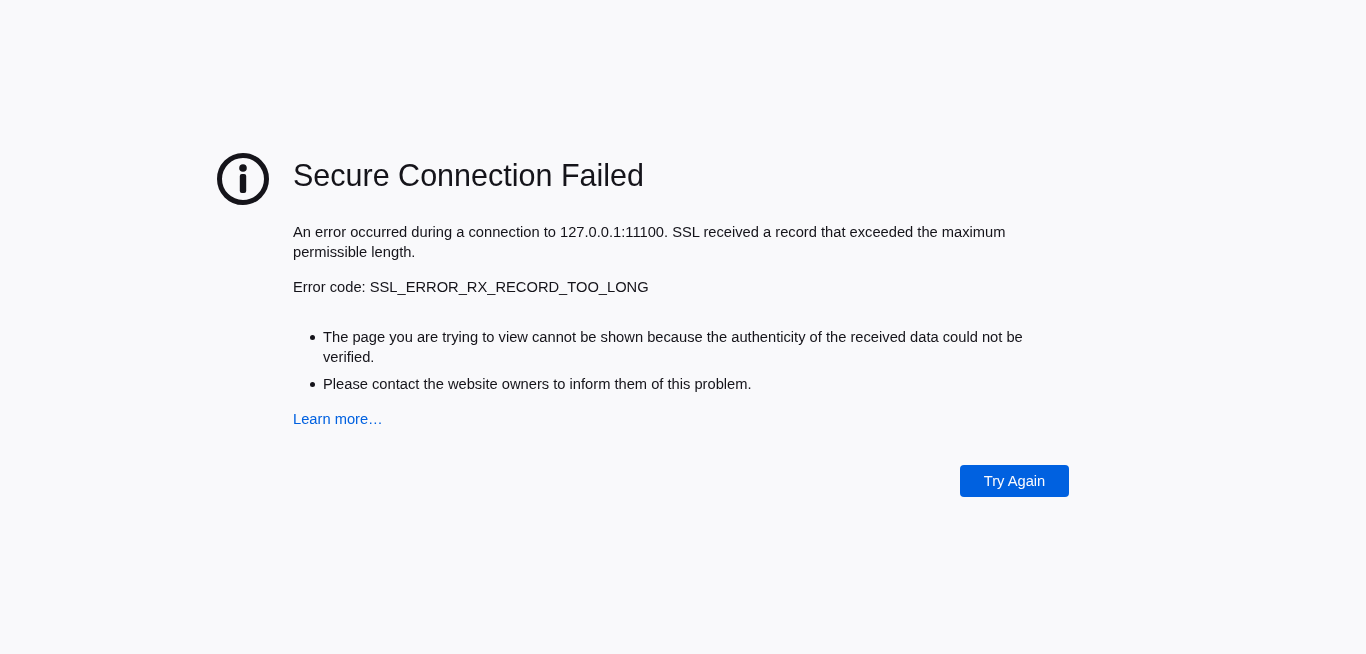  I want to click on advice-text: The page you are trying to view cannot be shown because the authenticity of the received data could not be verified., so click(673, 347).